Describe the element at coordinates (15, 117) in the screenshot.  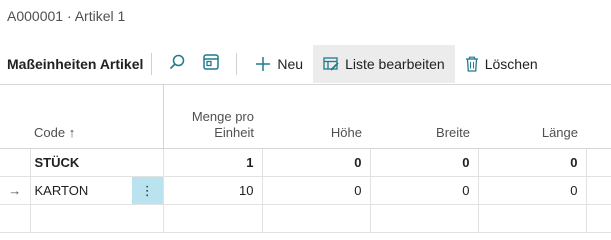
I see `indicator-header` at that location.